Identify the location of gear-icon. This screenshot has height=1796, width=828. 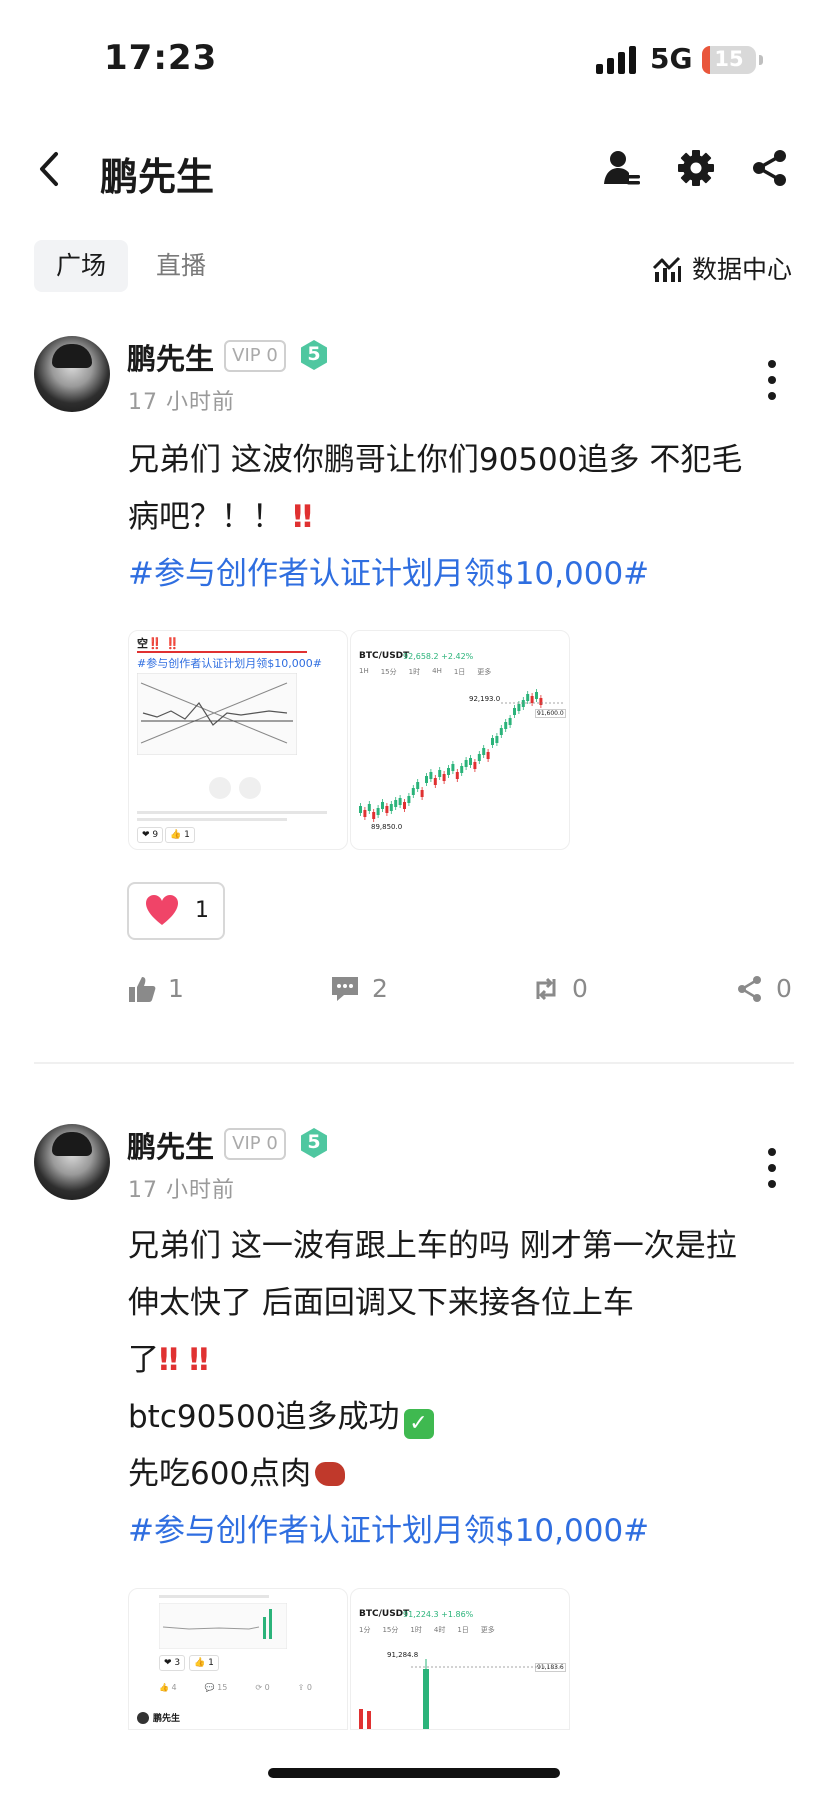
(696, 168).